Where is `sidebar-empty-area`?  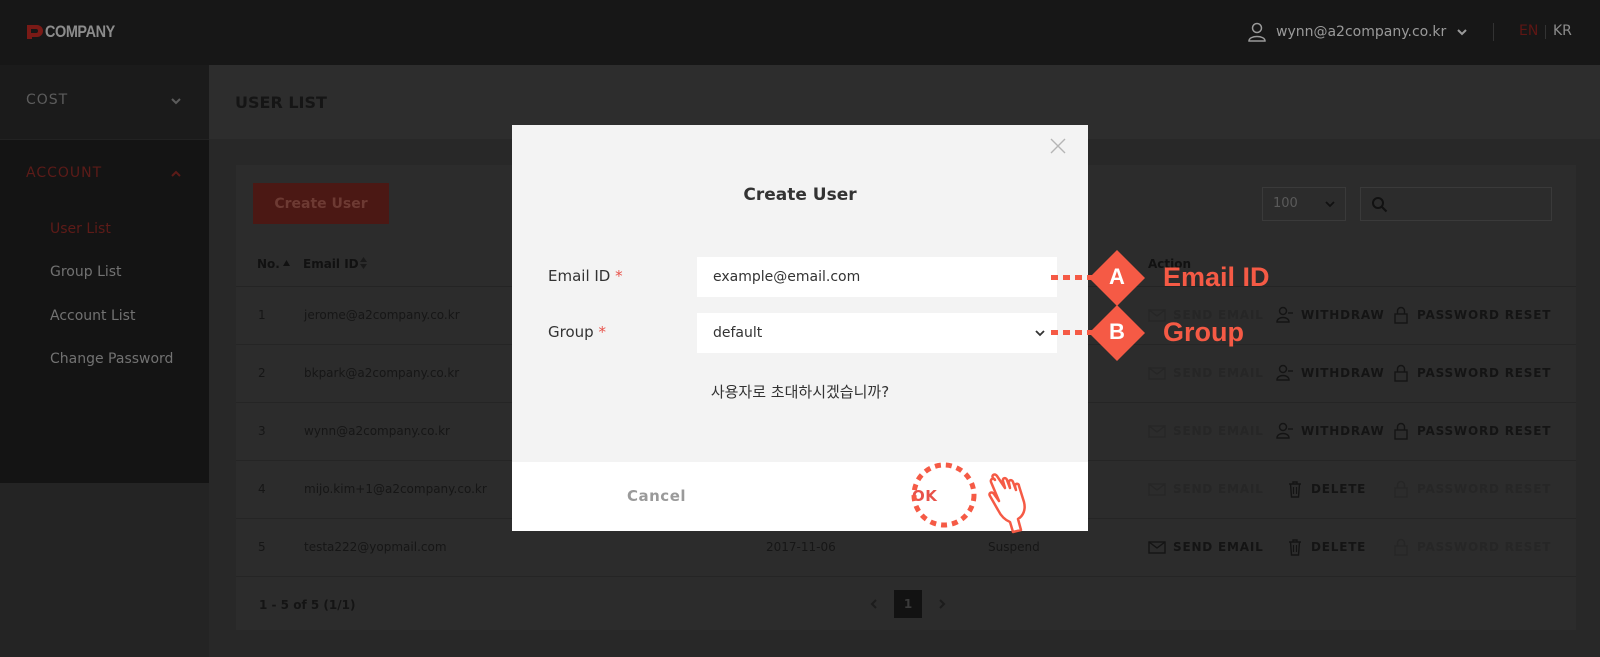
sidebar-empty-area is located at coordinates (104, 570).